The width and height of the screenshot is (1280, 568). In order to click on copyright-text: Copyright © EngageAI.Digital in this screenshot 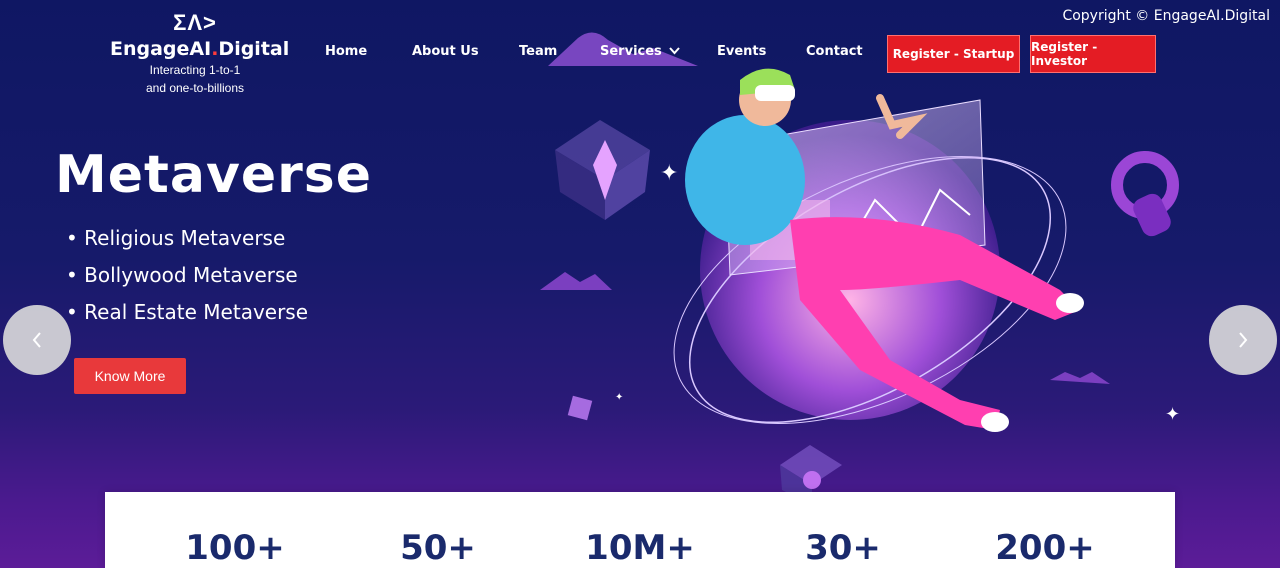, I will do `click(1166, 16)`.